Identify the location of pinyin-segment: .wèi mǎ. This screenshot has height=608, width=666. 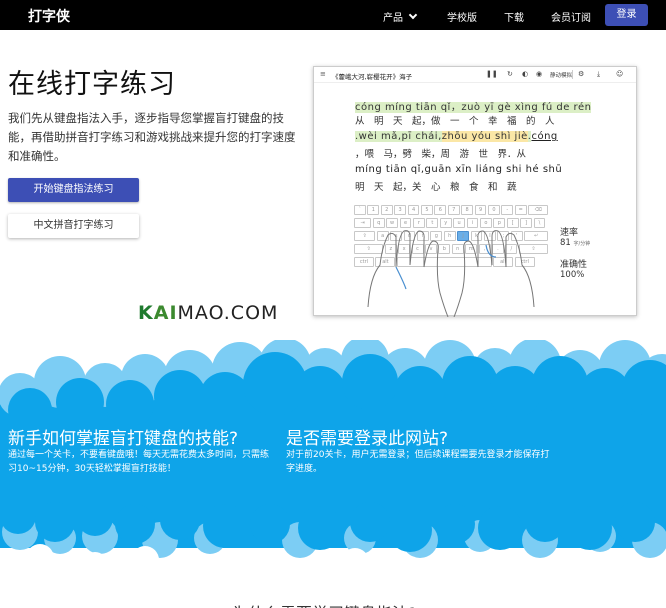
(376, 136).